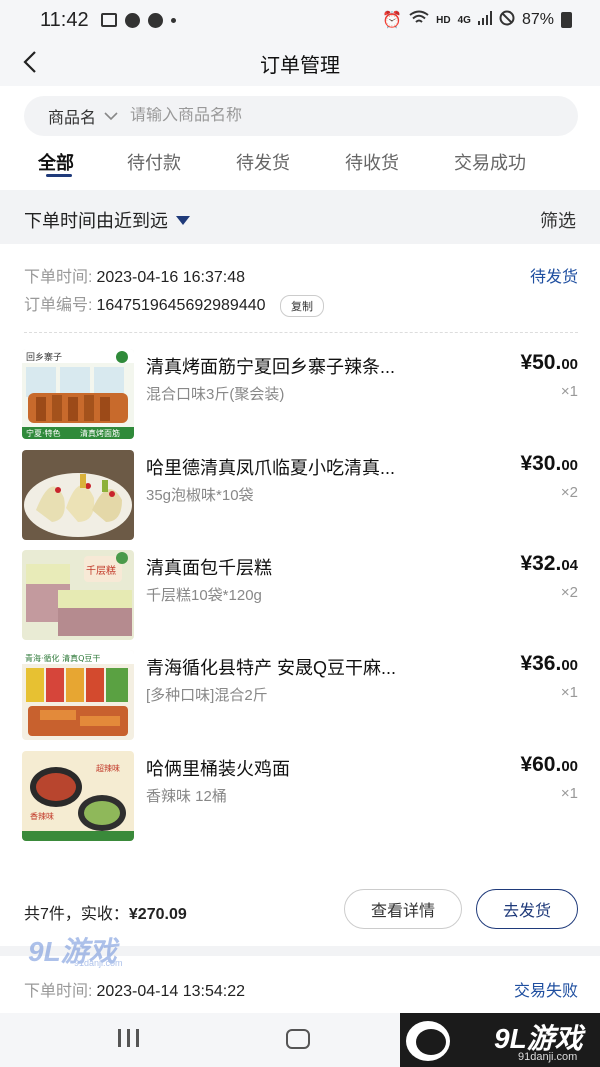 The image size is (600, 1067). What do you see at coordinates (549, 663) in the screenshot?
I see `product-price: ¥36.00` at bounding box center [549, 663].